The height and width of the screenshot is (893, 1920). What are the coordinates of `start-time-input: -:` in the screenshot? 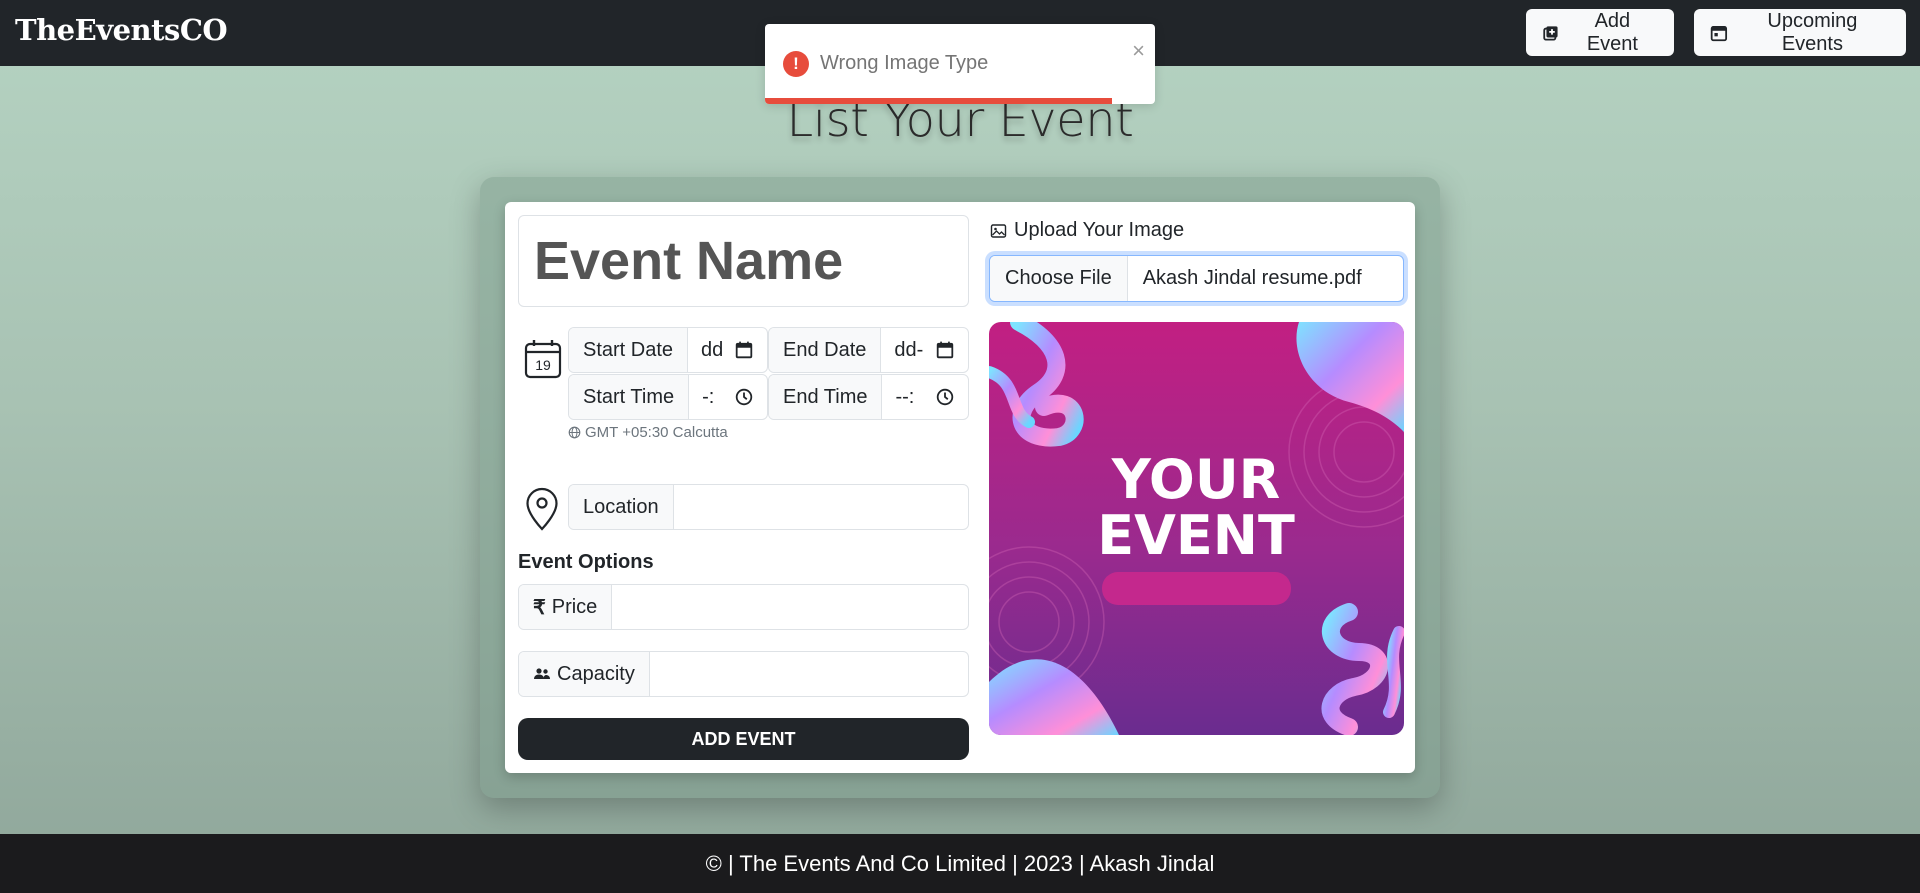 It's located at (728, 397).